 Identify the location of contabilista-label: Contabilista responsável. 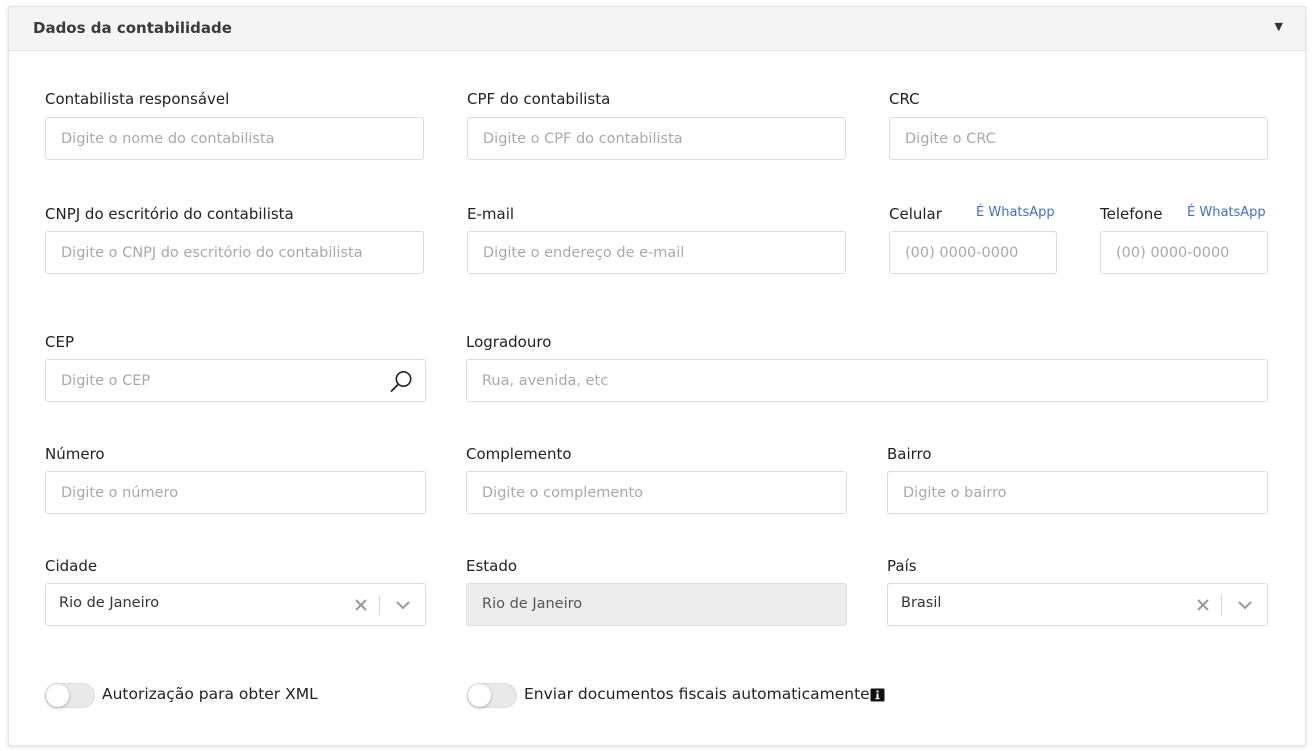
(137, 99).